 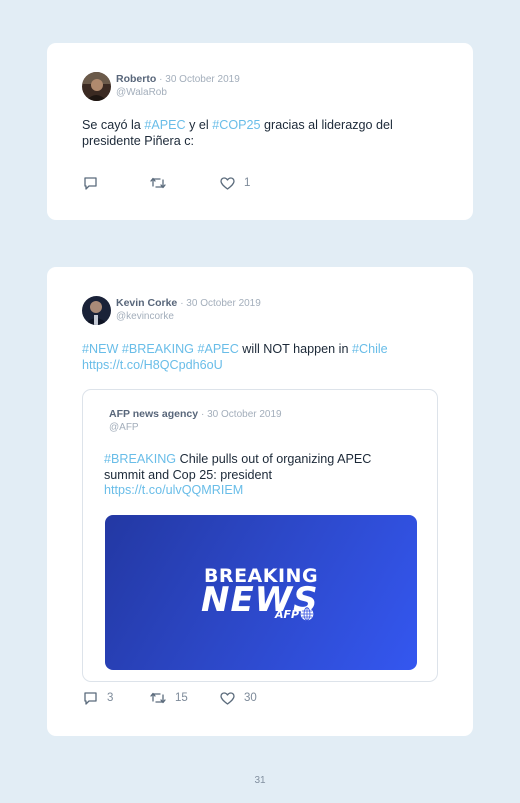 I want to click on like-count: 1, so click(x=247, y=183).